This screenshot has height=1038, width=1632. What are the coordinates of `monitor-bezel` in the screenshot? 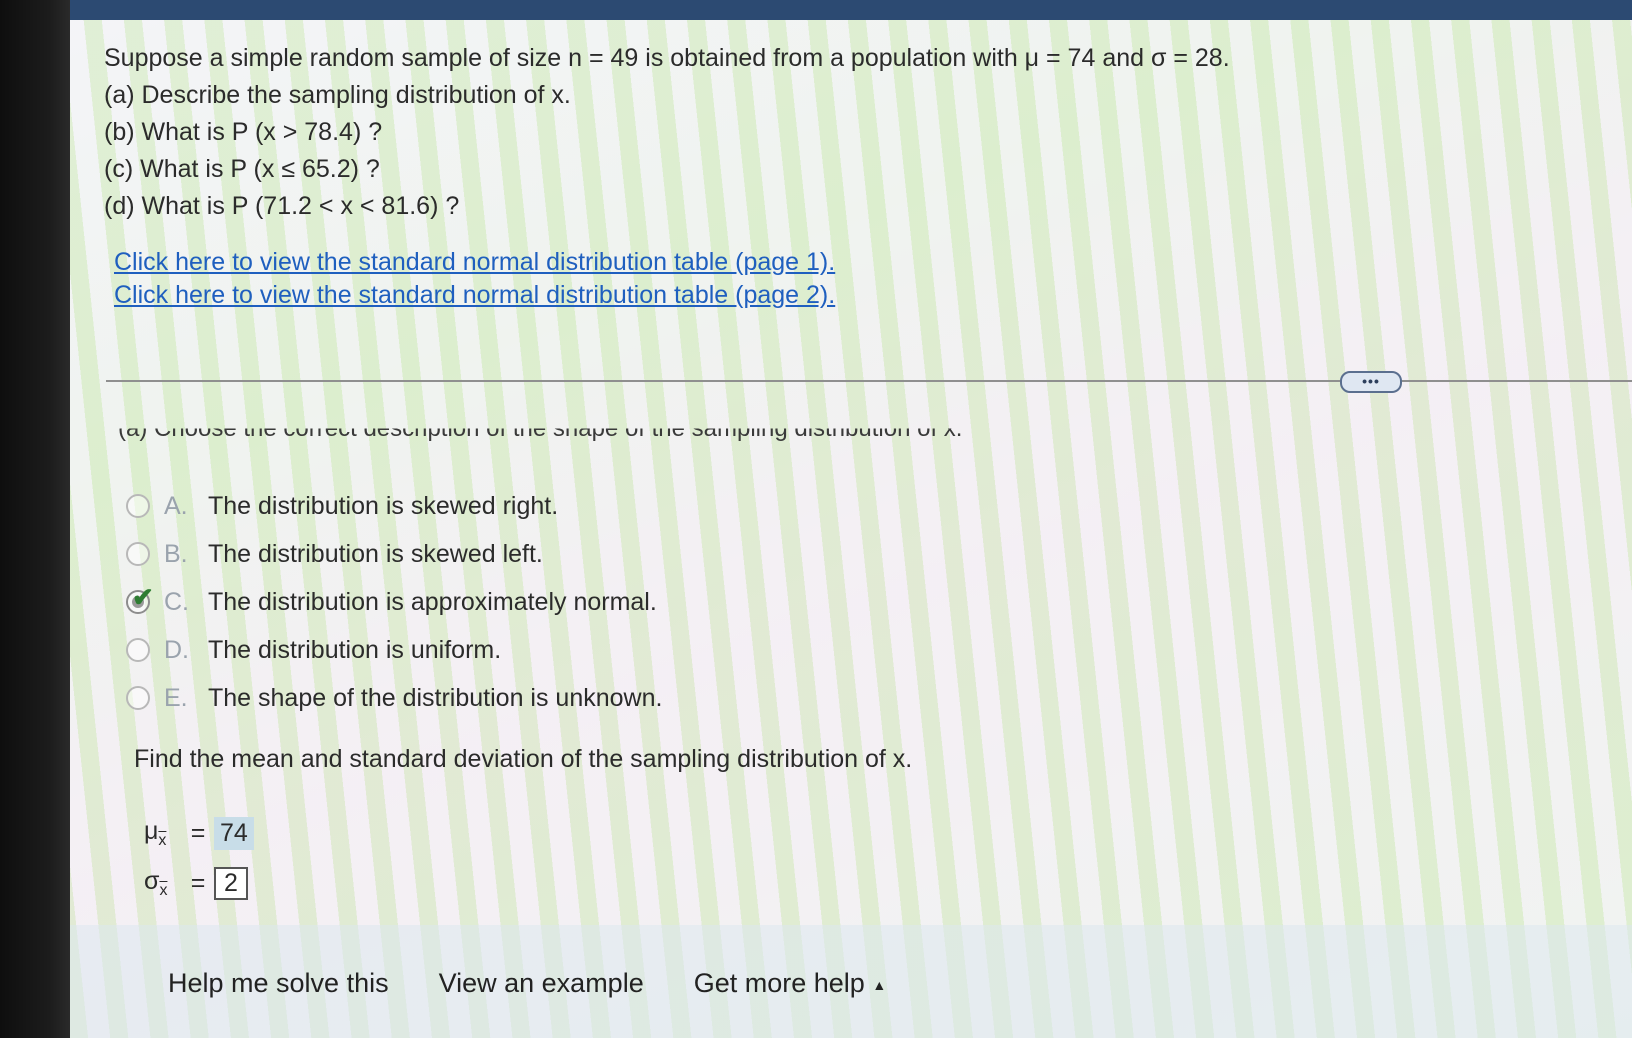 It's located at (35, 519).